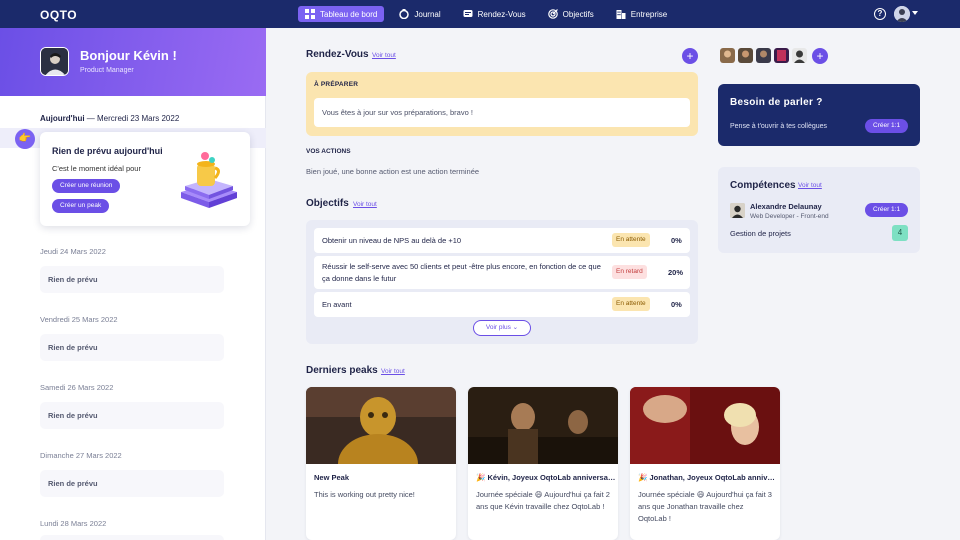 This screenshot has width=960, height=540. I want to click on welcome-banner: Bonjour Kévin ! Product Manager, so click(133, 62).